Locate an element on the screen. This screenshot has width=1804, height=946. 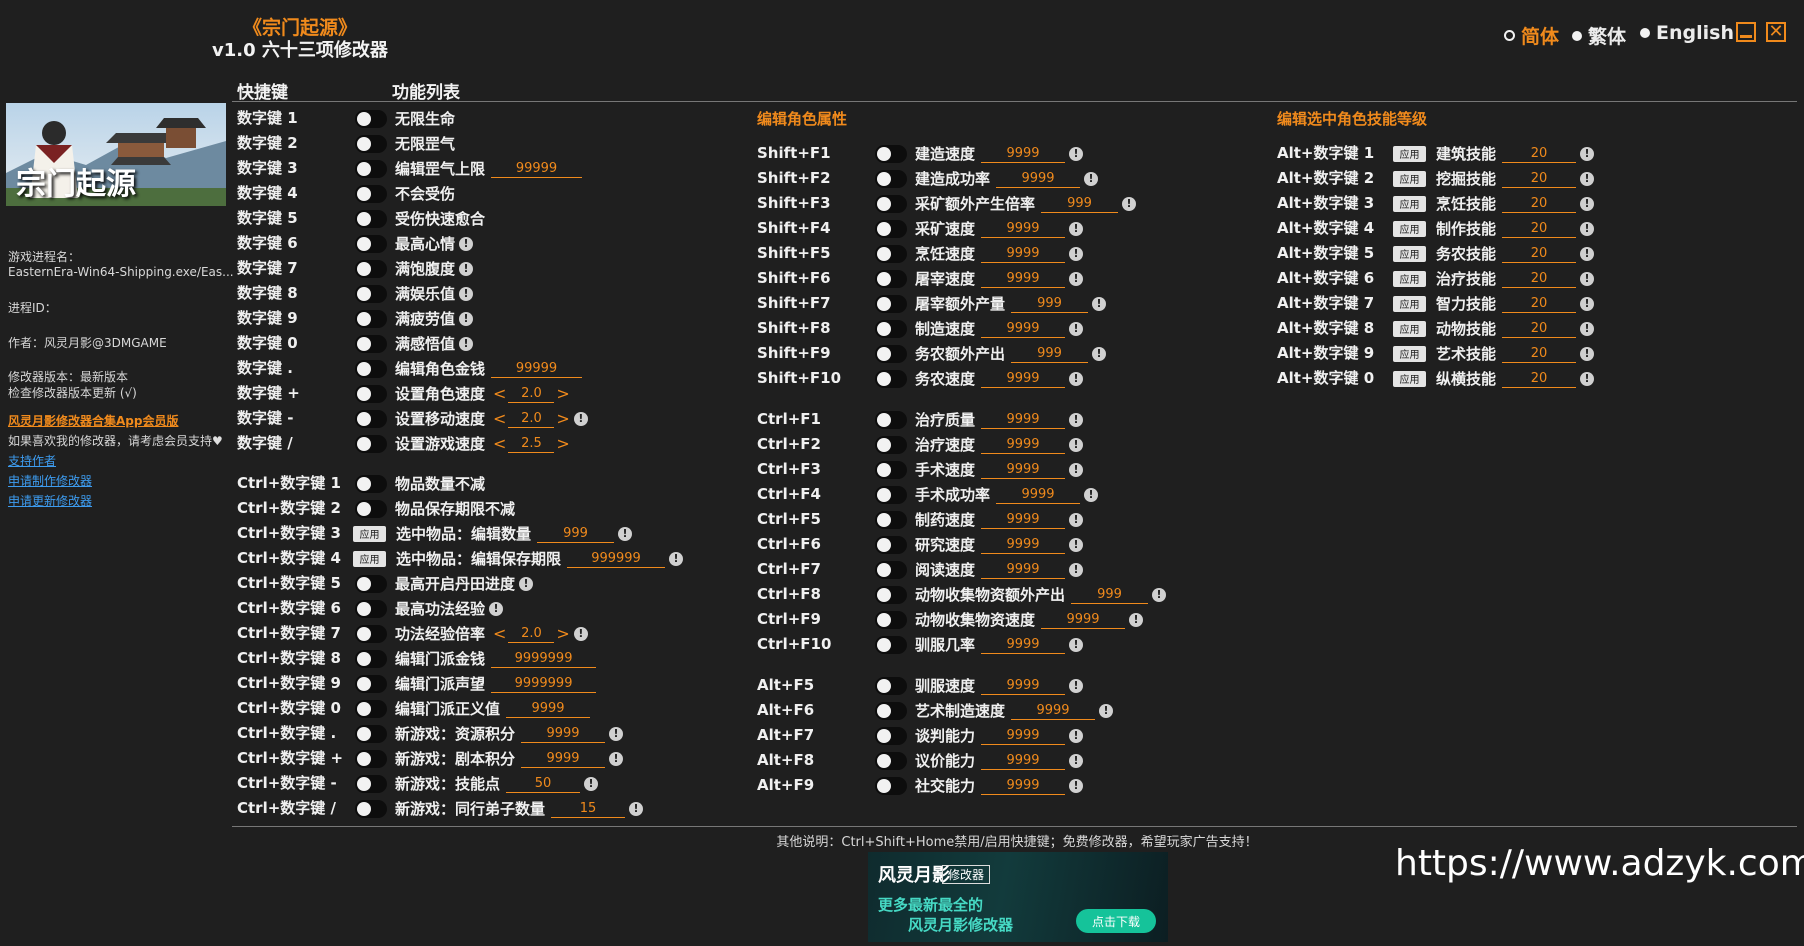
vip-app-link: 风灵月影修改器合集App会员版 is located at coordinates (93, 420).